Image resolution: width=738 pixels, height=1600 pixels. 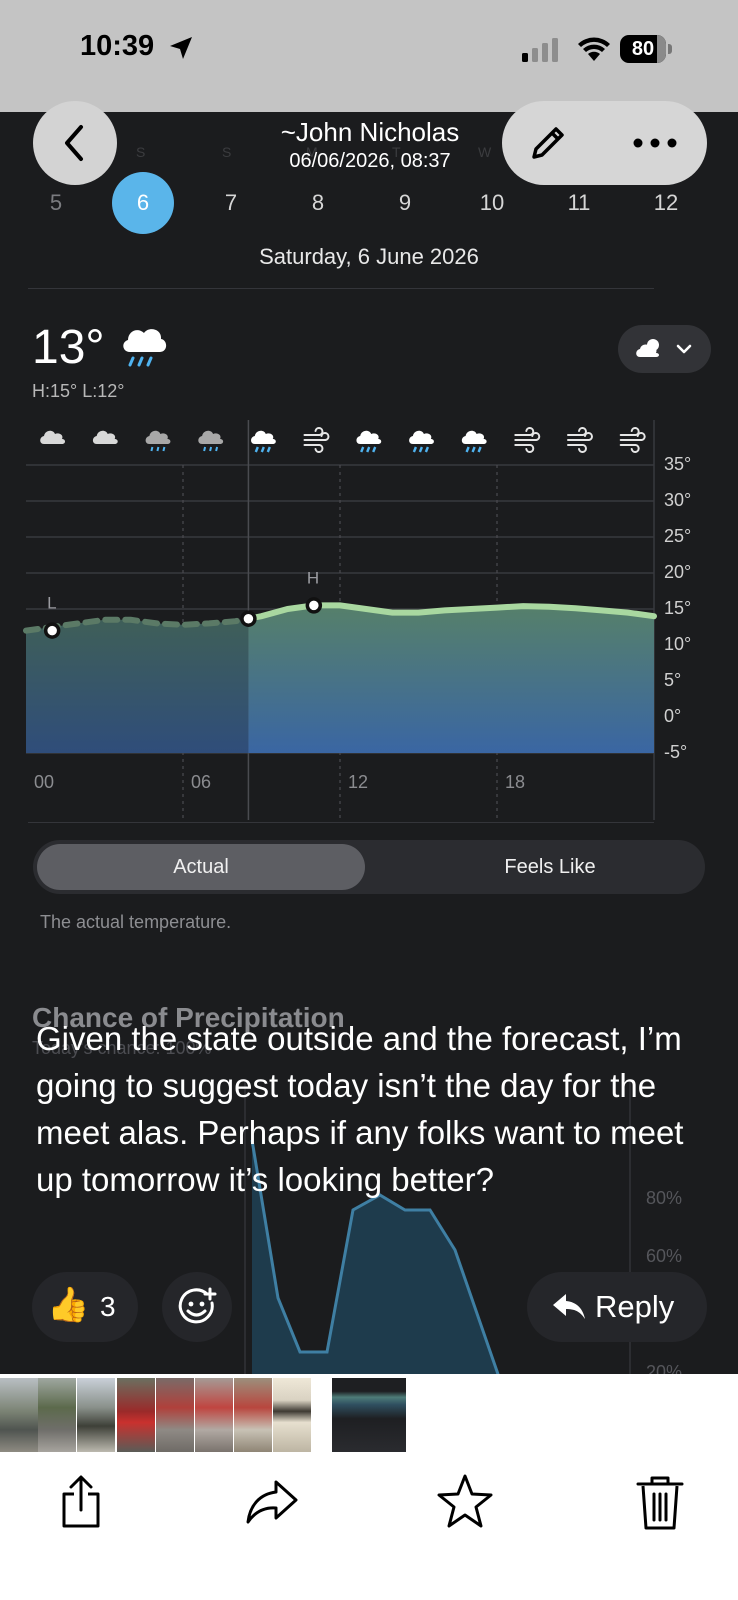 I want to click on precip-axis-label: 20%, so click(x=664, y=1368).